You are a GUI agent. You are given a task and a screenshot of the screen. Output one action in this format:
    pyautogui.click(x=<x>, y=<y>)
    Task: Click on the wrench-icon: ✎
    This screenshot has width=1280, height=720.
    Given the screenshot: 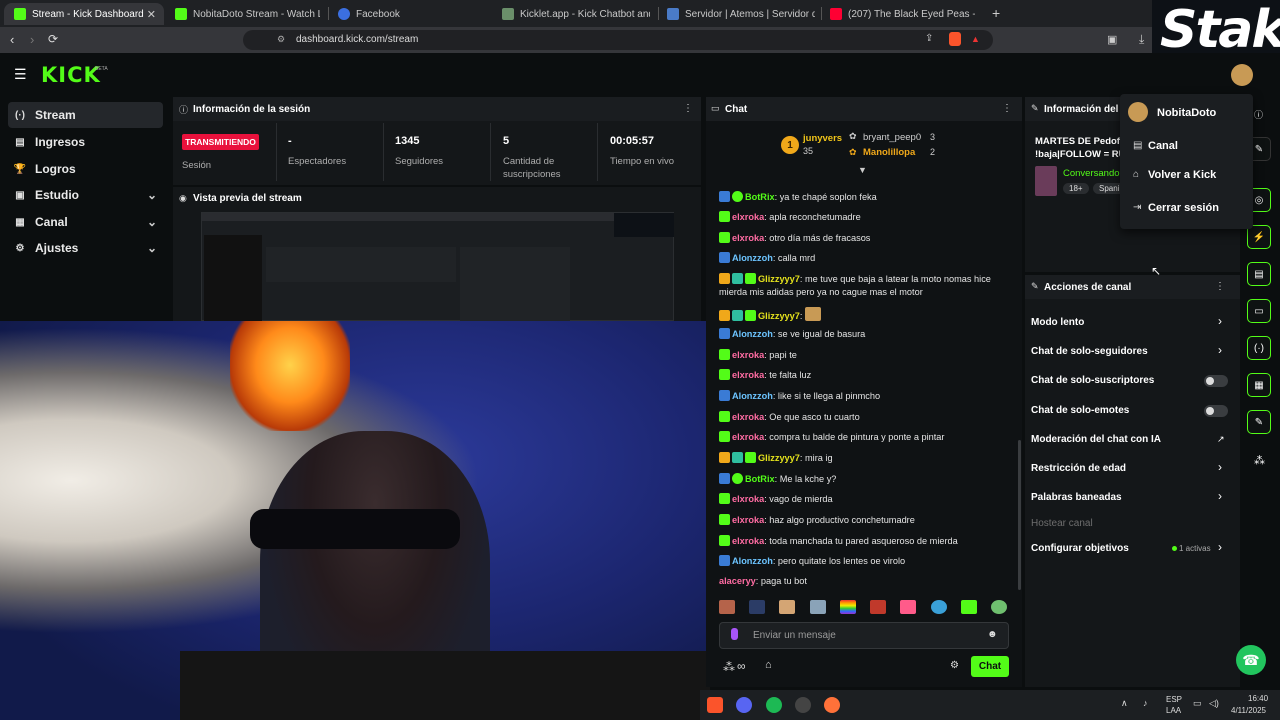 What is the action you would take?
    pyautogui.click(x=1259, y=422)
    